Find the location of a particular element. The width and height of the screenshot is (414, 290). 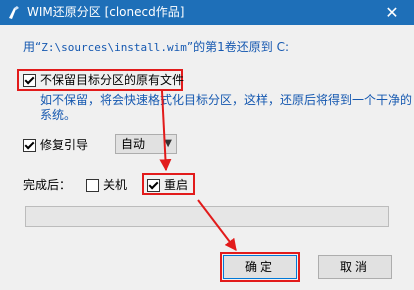

restore-info-prefix: 用“ is located at coordinates (32, 47).